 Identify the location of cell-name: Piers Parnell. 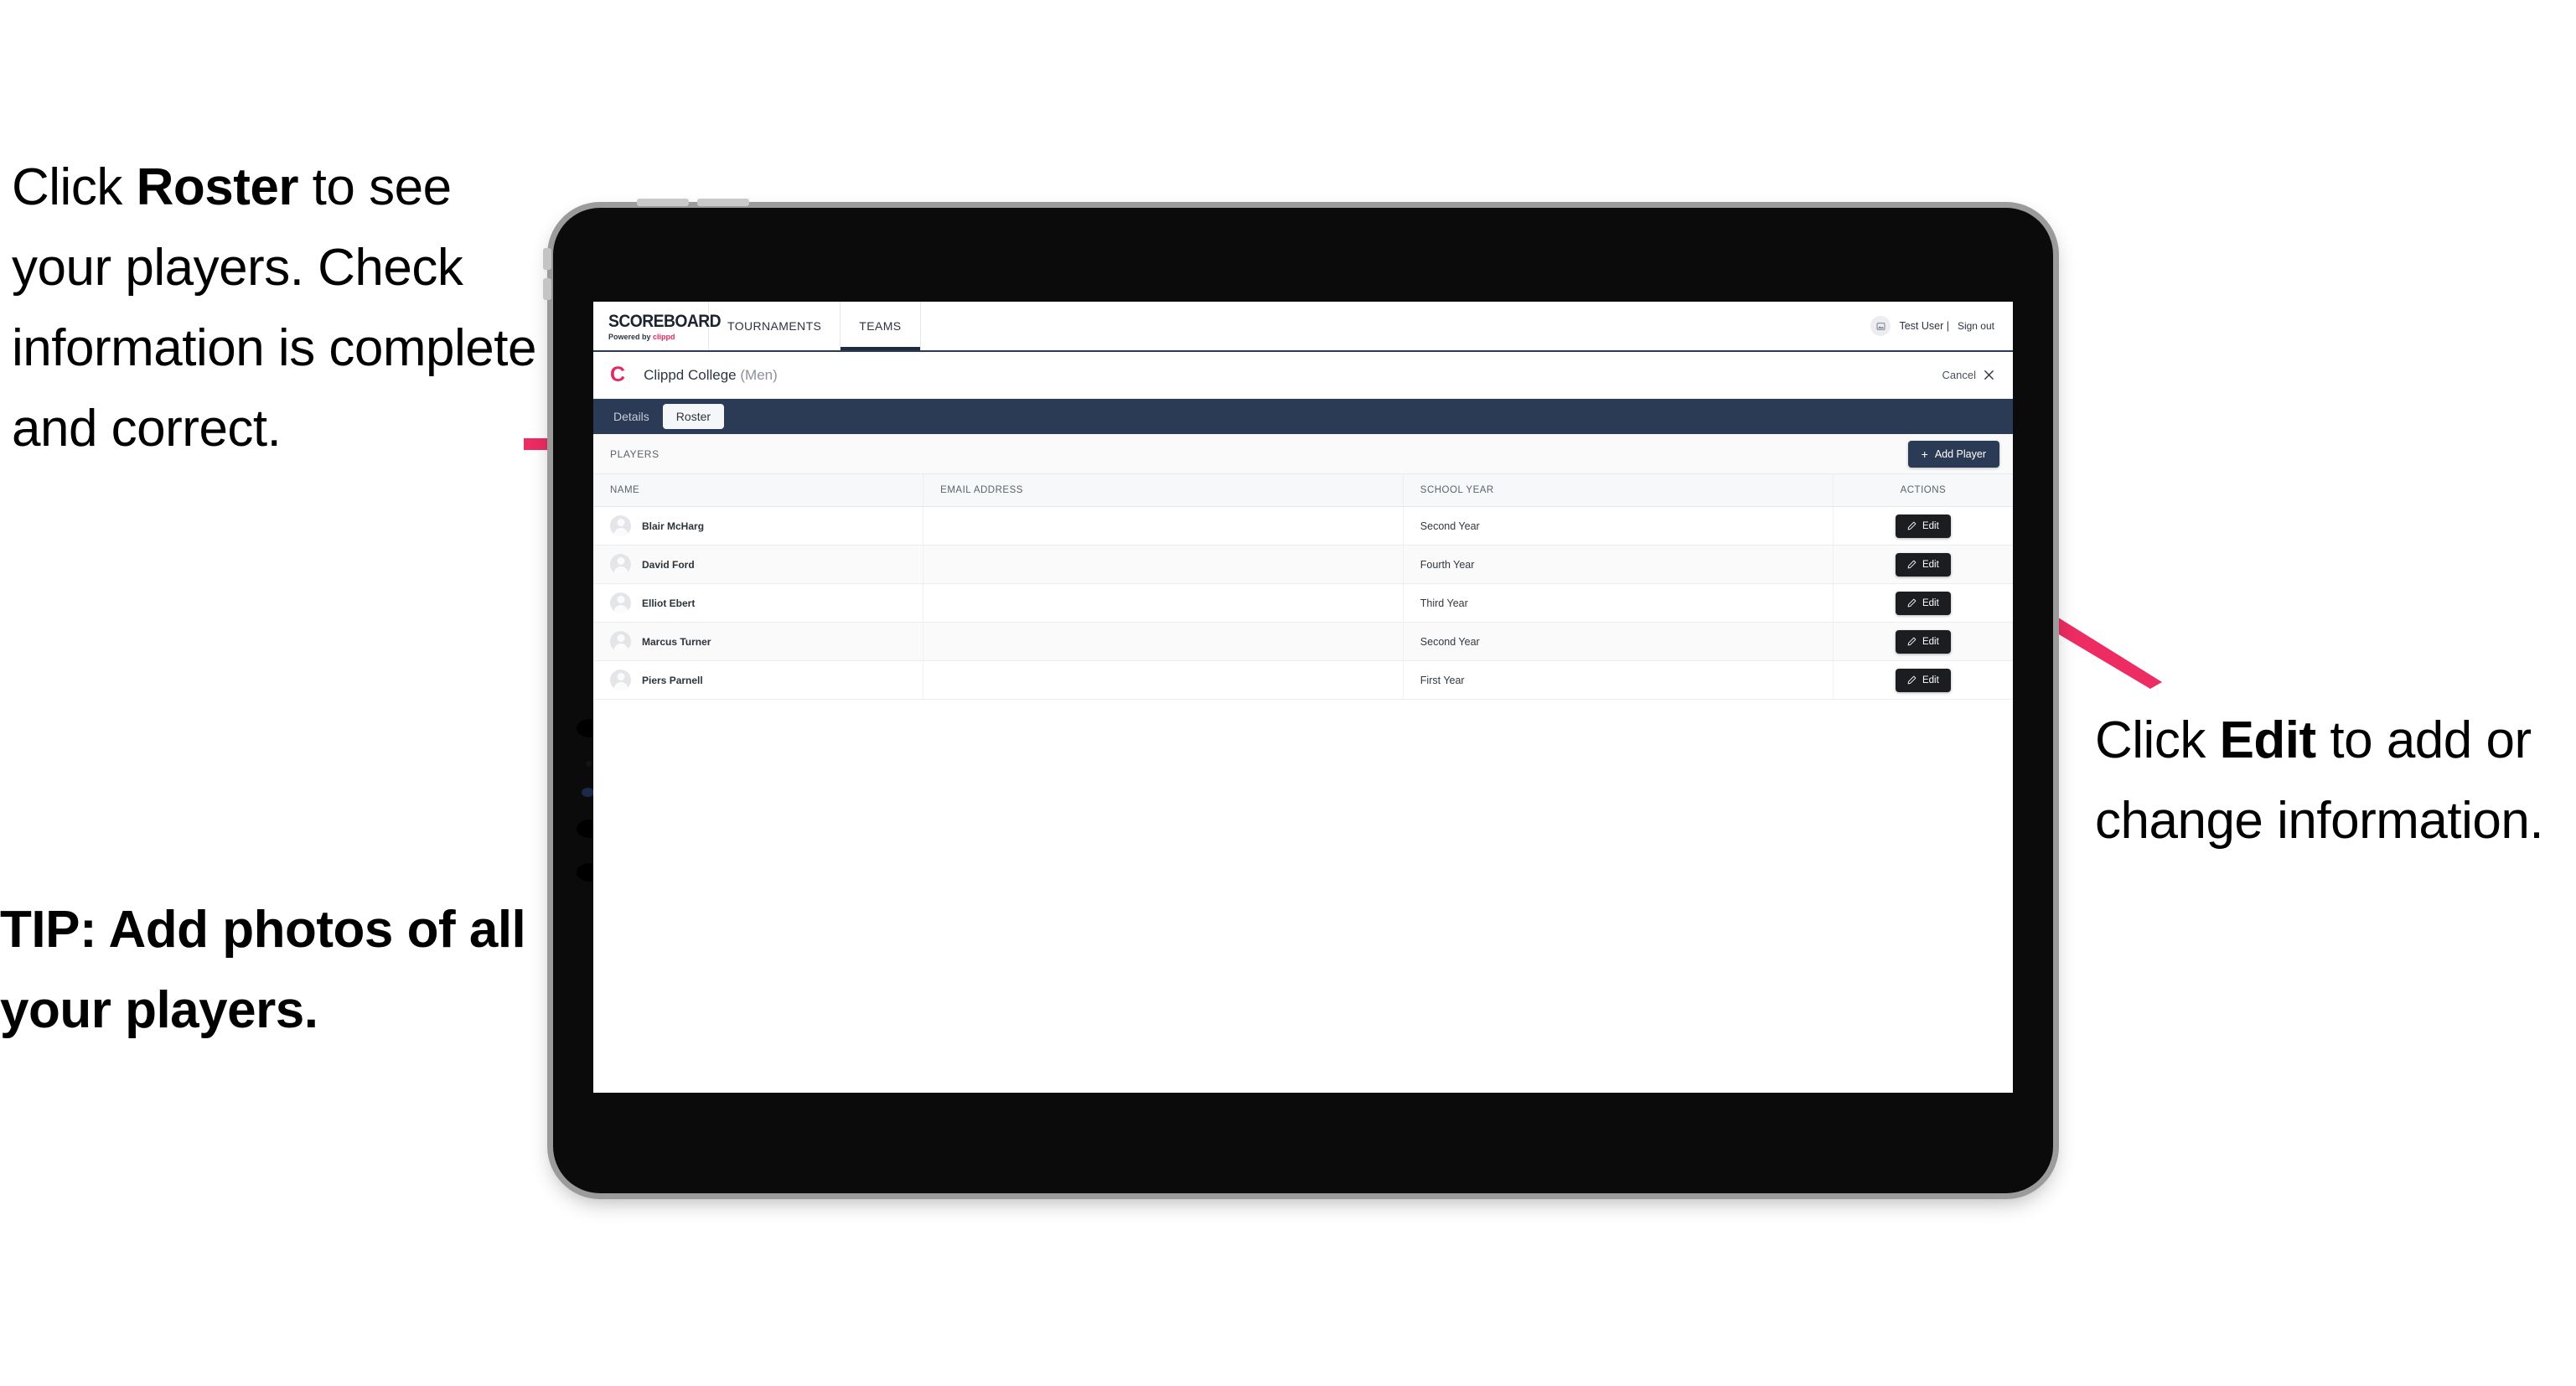
(758, 680).